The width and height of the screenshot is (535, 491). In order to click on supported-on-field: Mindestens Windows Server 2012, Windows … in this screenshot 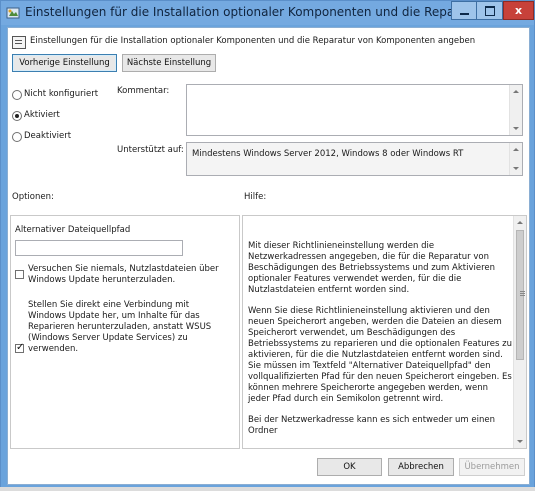, I will do `click(354, 159)`.